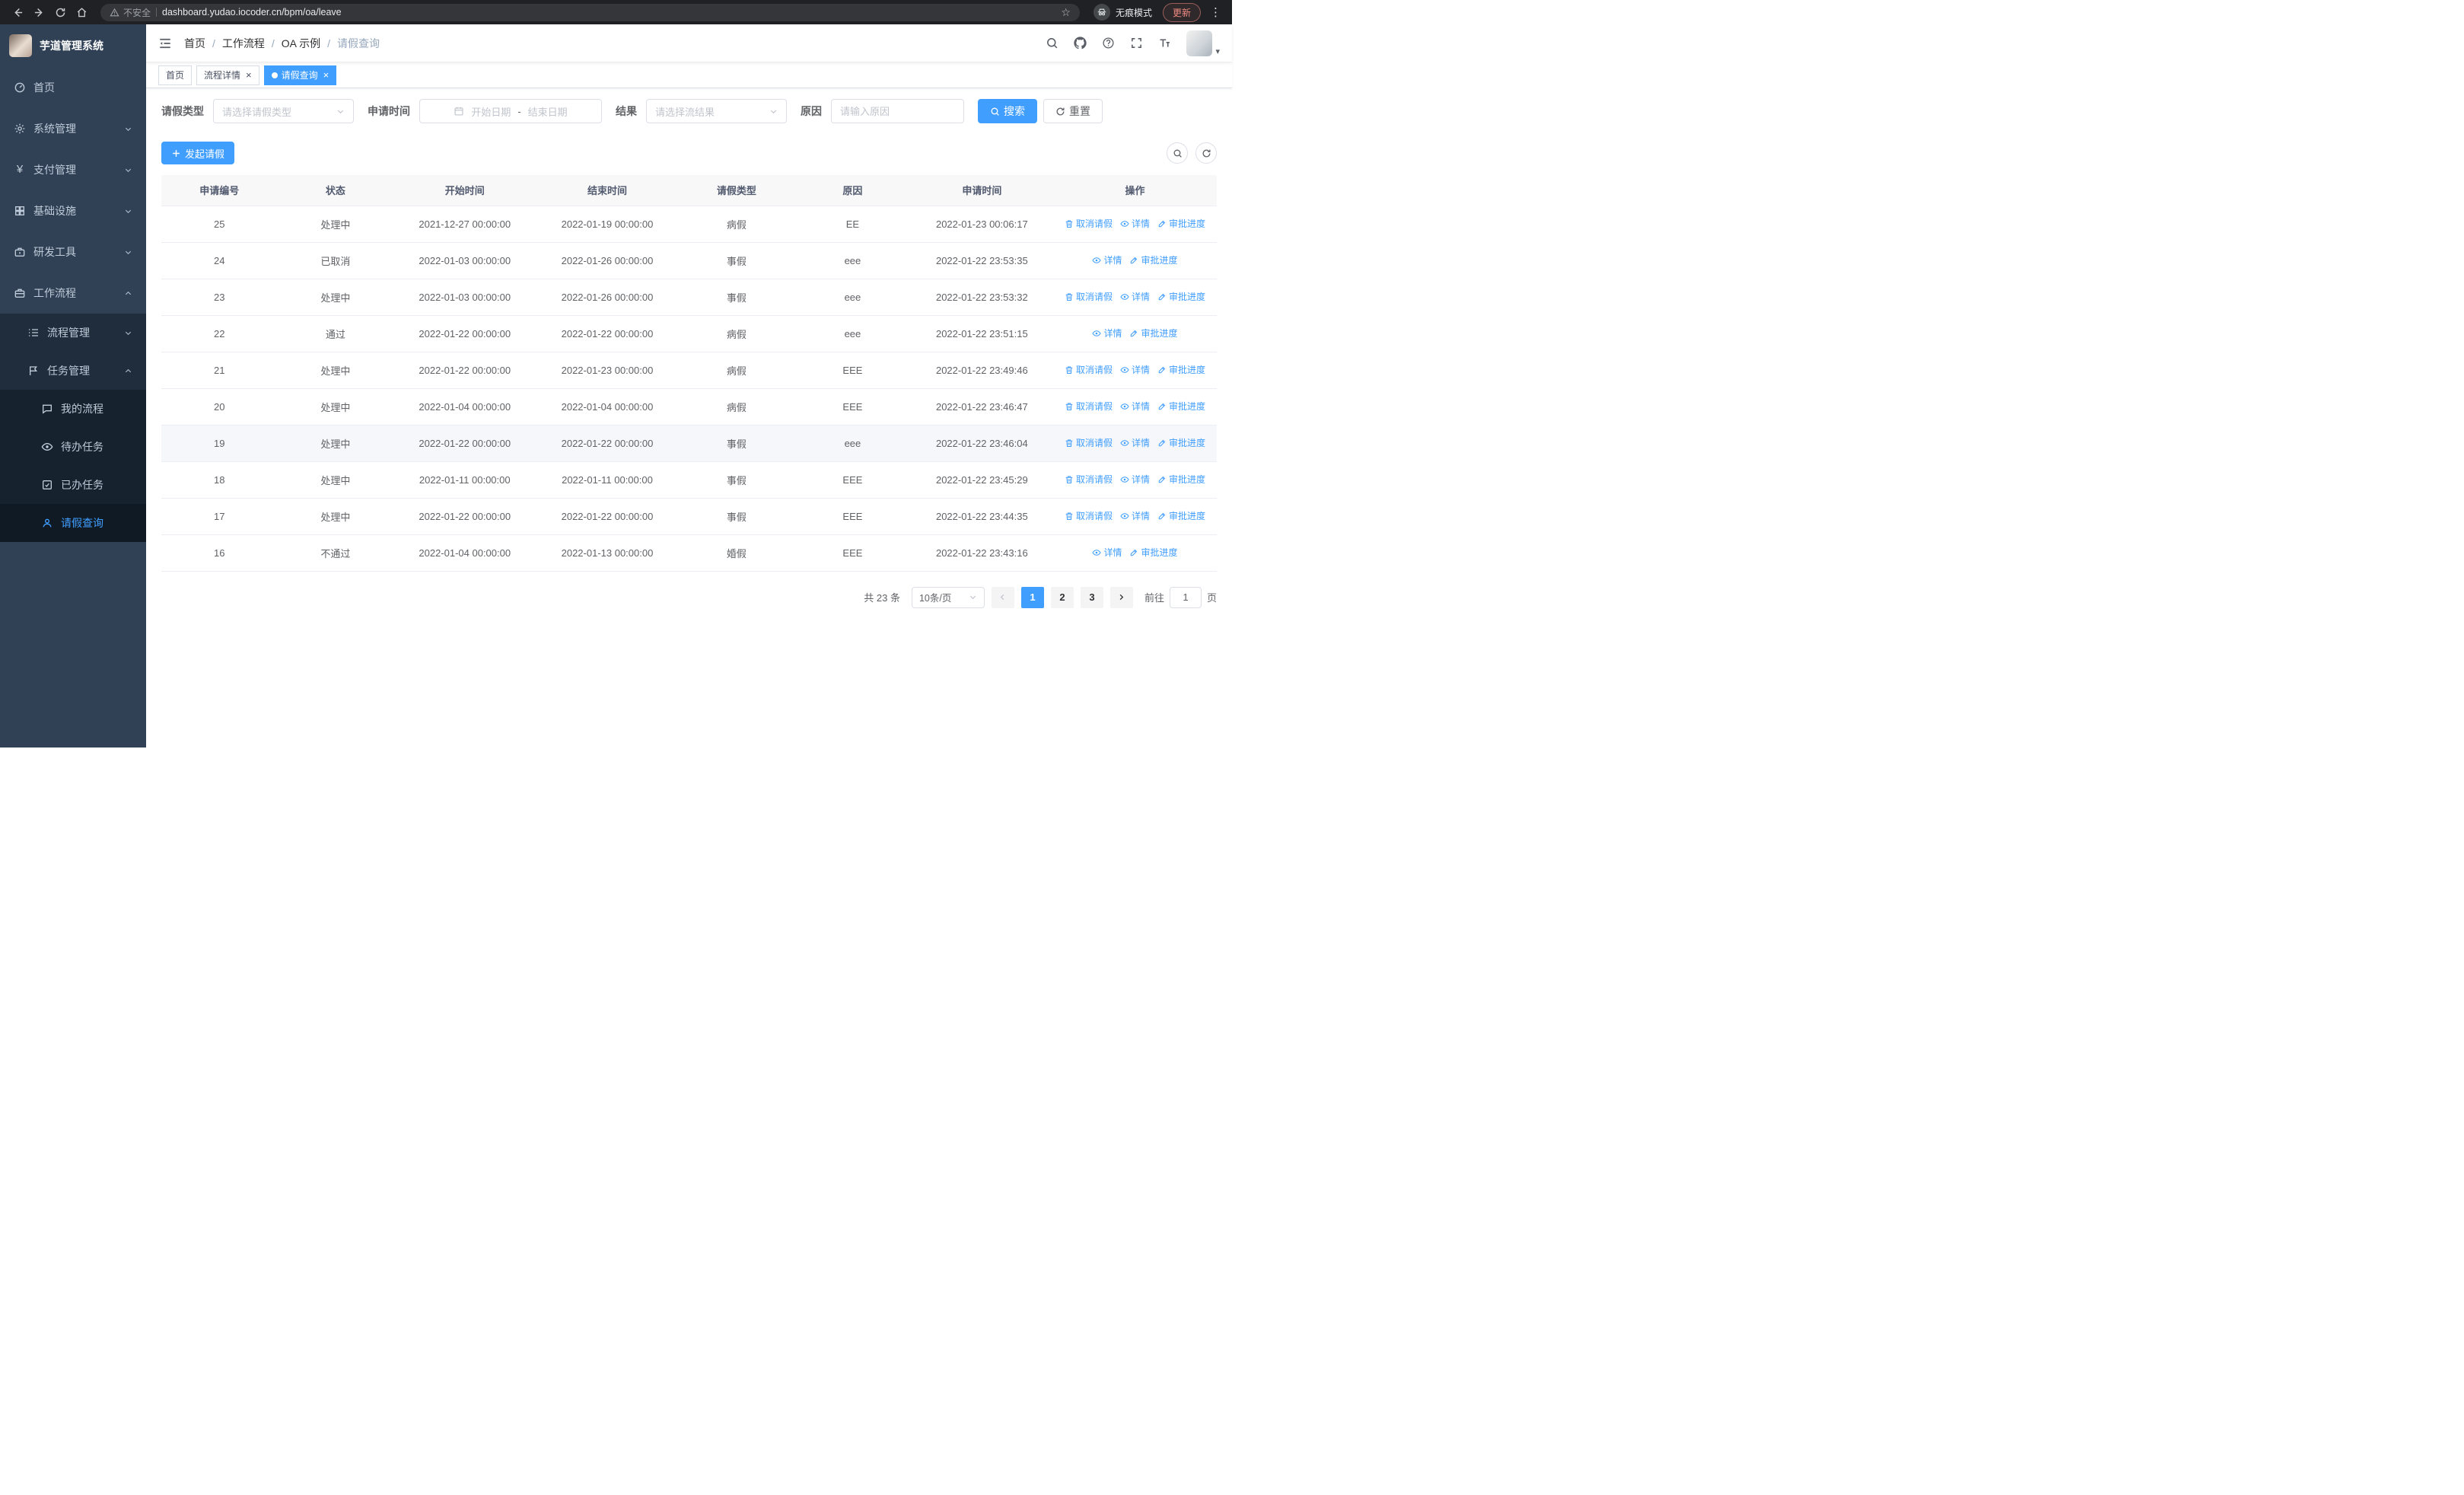 The height and width of the screenshot is (1495, 2464). I want to click on action-label: 详情, so click(1140, 407).